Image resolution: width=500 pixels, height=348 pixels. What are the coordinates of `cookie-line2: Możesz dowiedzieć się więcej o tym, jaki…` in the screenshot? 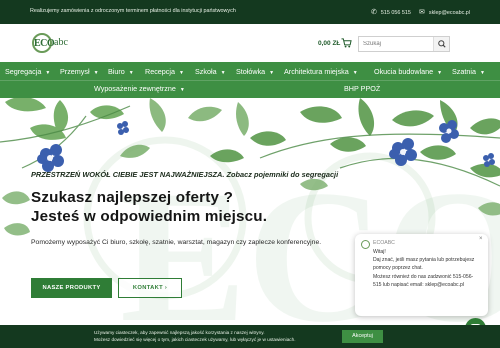 It's located at (195, 339).